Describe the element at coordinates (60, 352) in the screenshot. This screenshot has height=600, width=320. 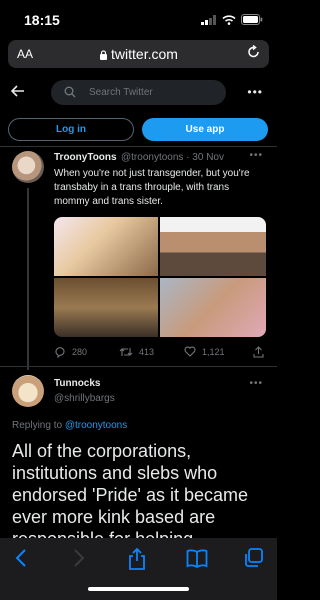
I see `reply-icon` at that location.